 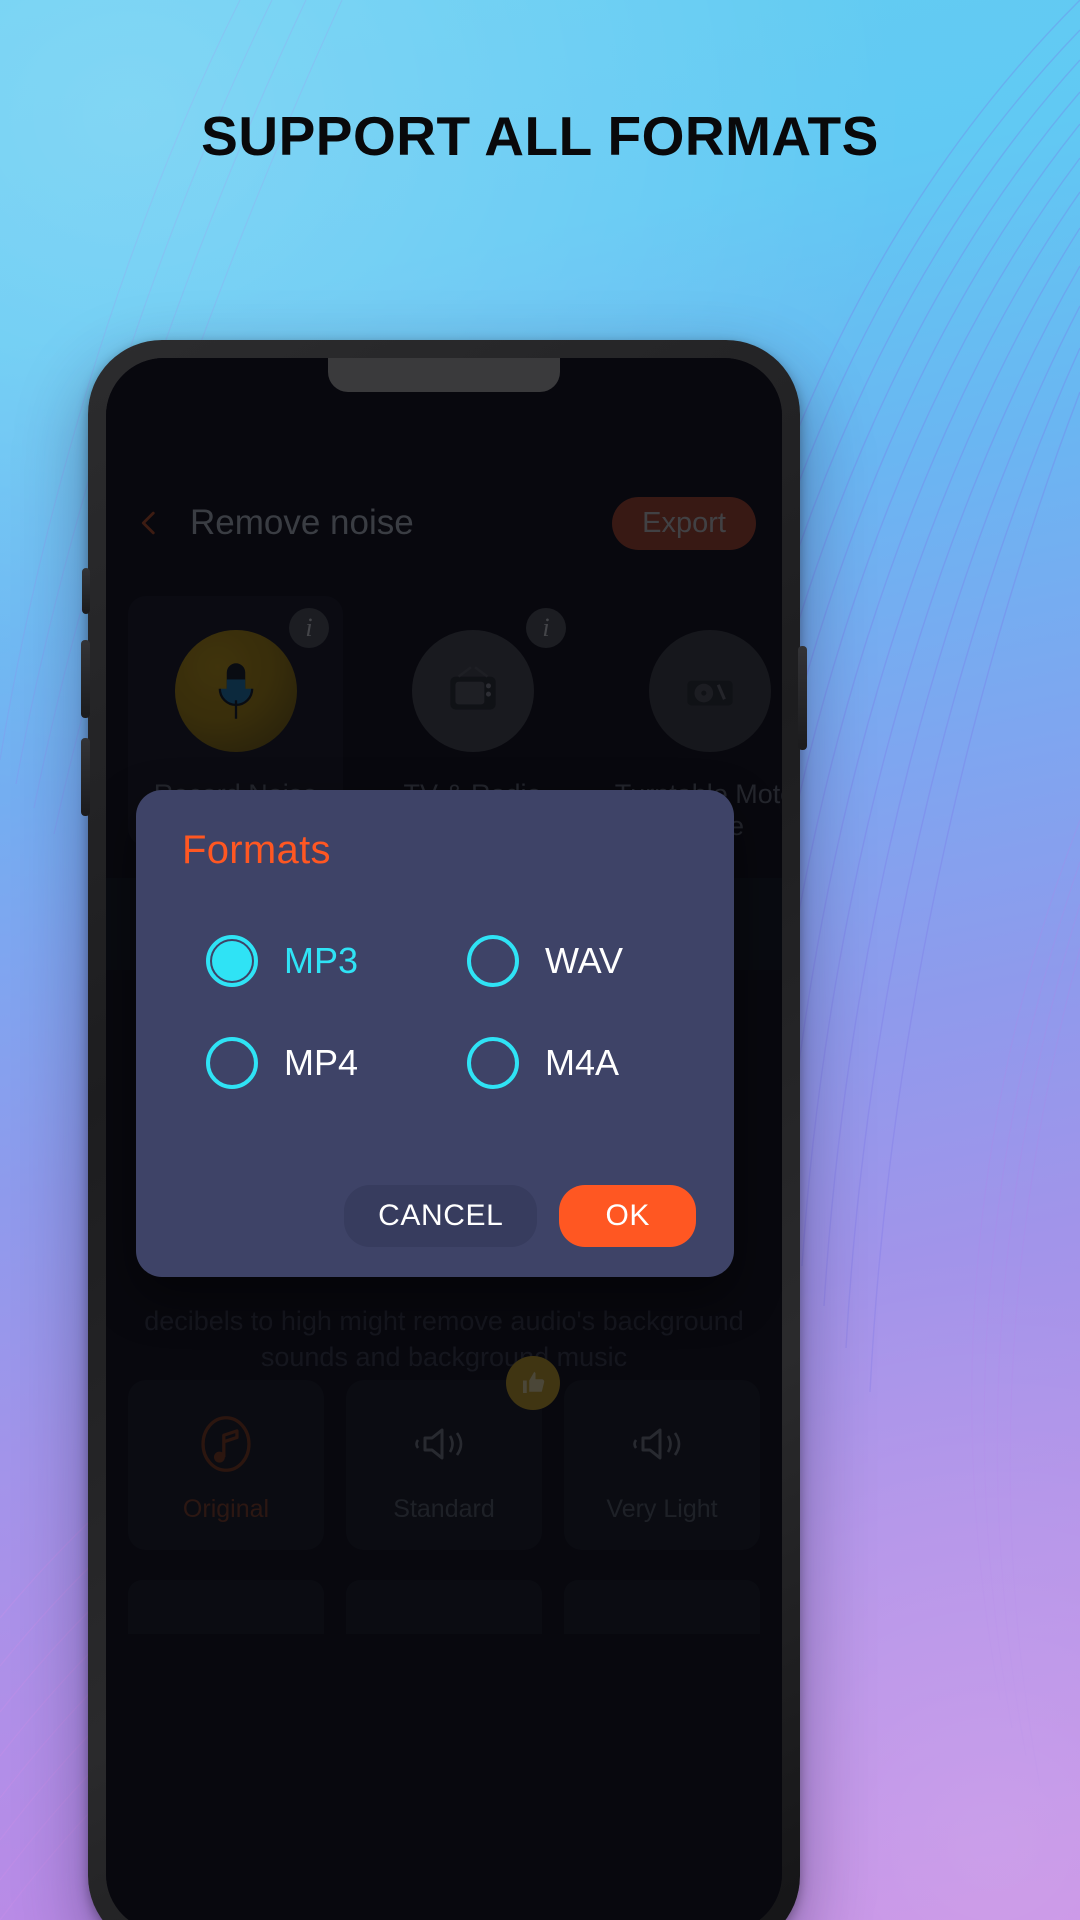 I want to click on format-option-grid: MP3 WAV MP4 M4A, so click(x=435, y=1012).